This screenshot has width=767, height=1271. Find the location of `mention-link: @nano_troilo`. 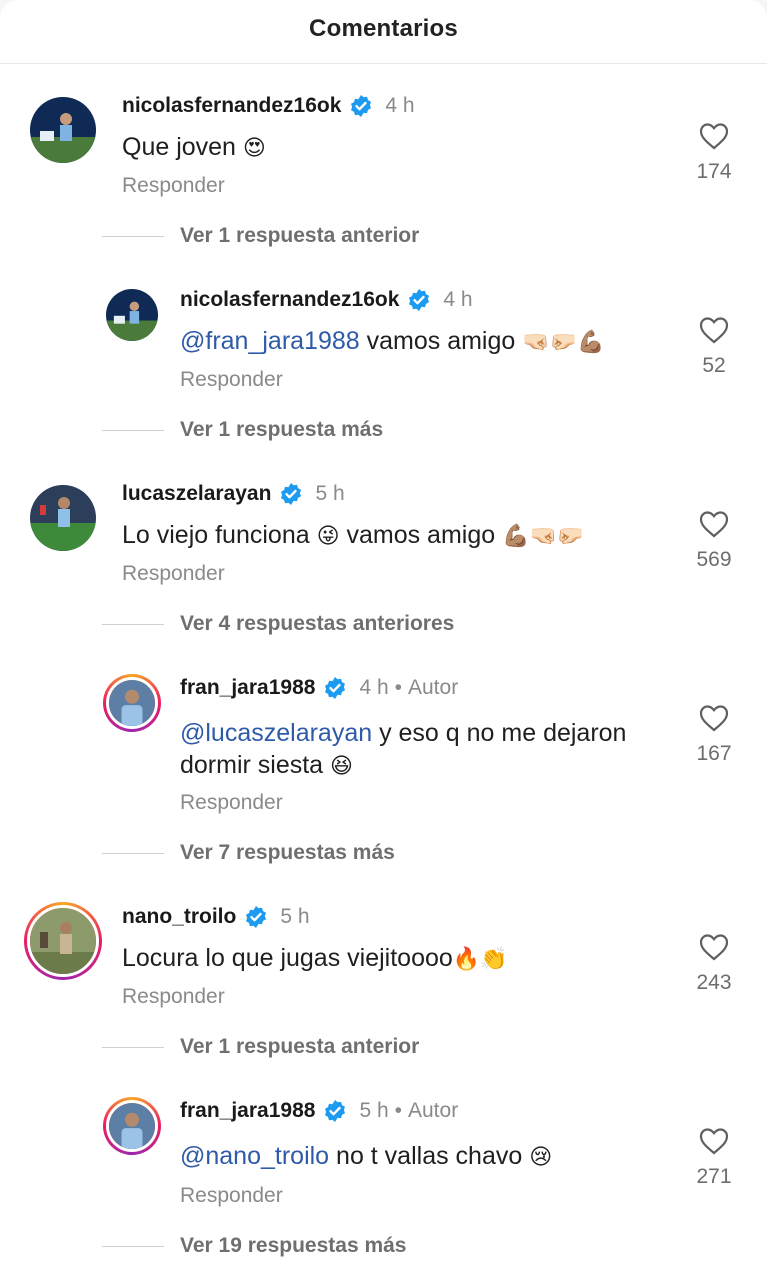

mention-link: @nano_troilo is located at coordinates (254, 1156).